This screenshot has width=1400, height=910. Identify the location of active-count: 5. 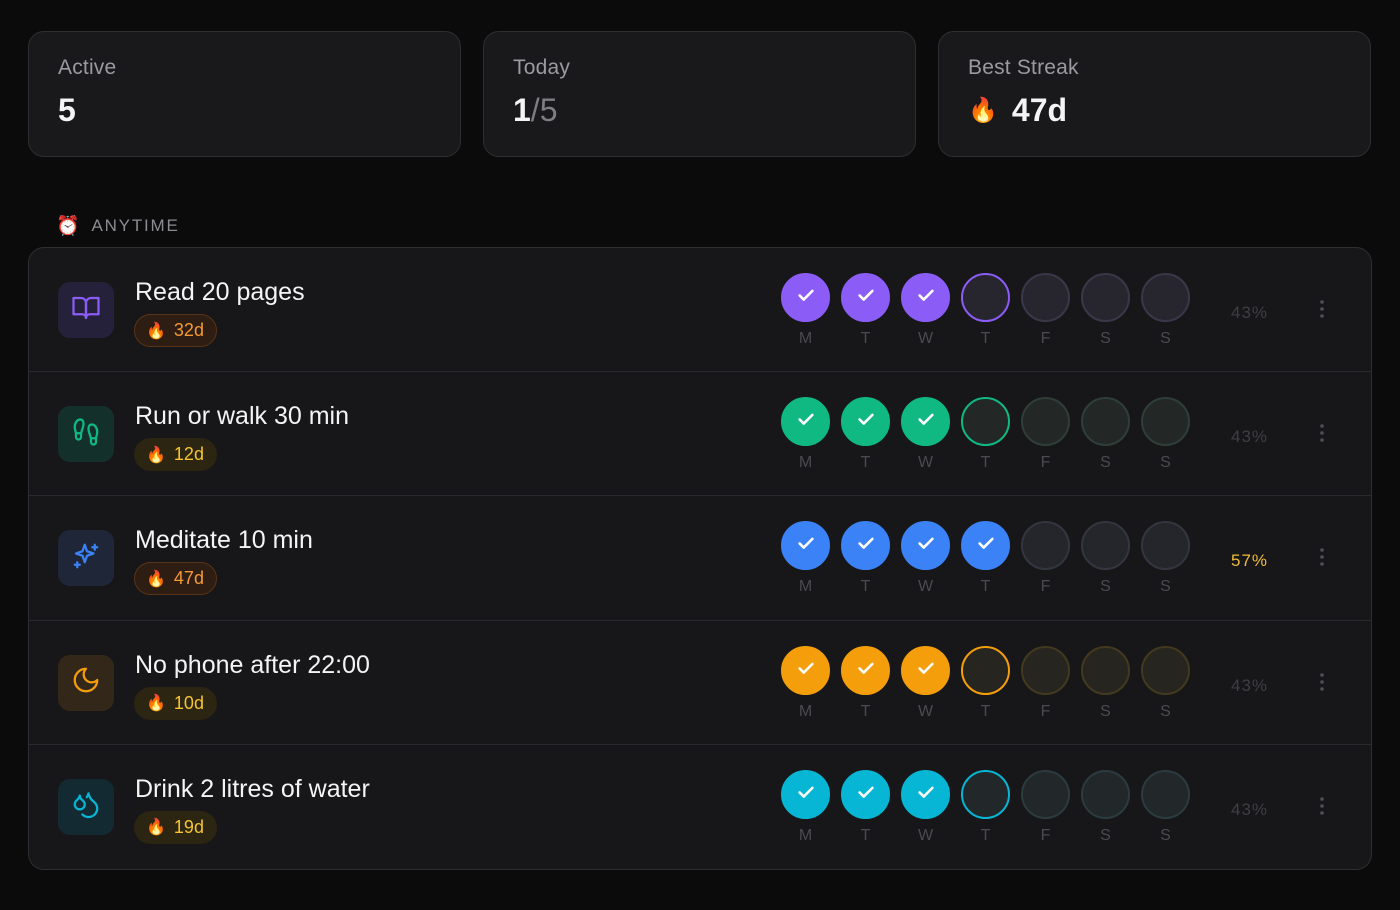
(67, 110).